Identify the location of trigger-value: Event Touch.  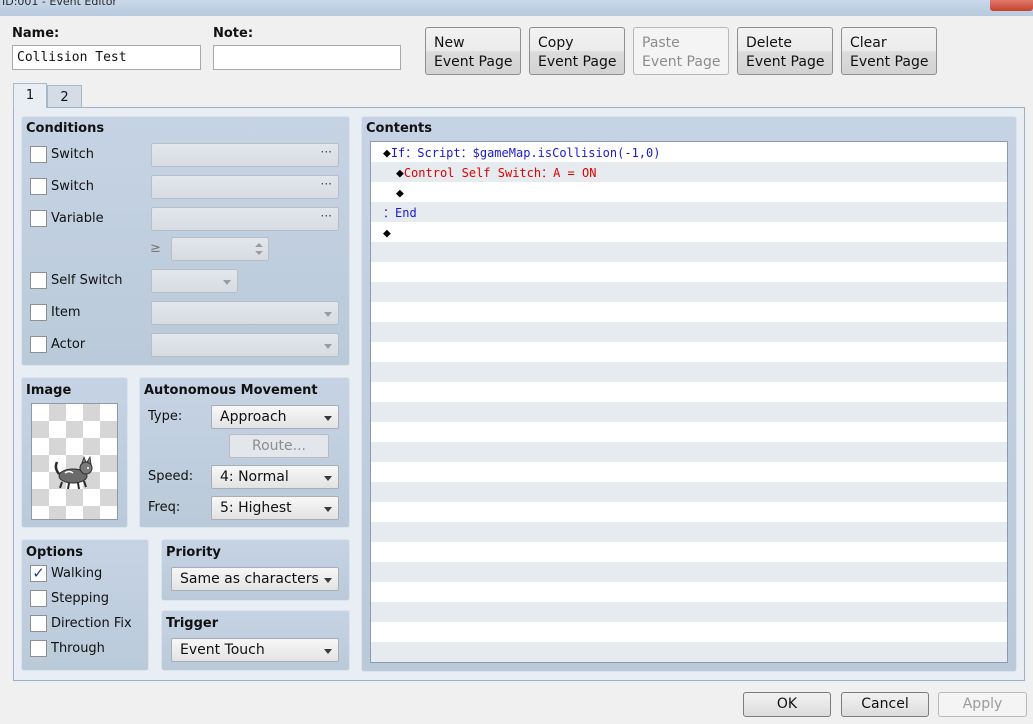
(222, 650).